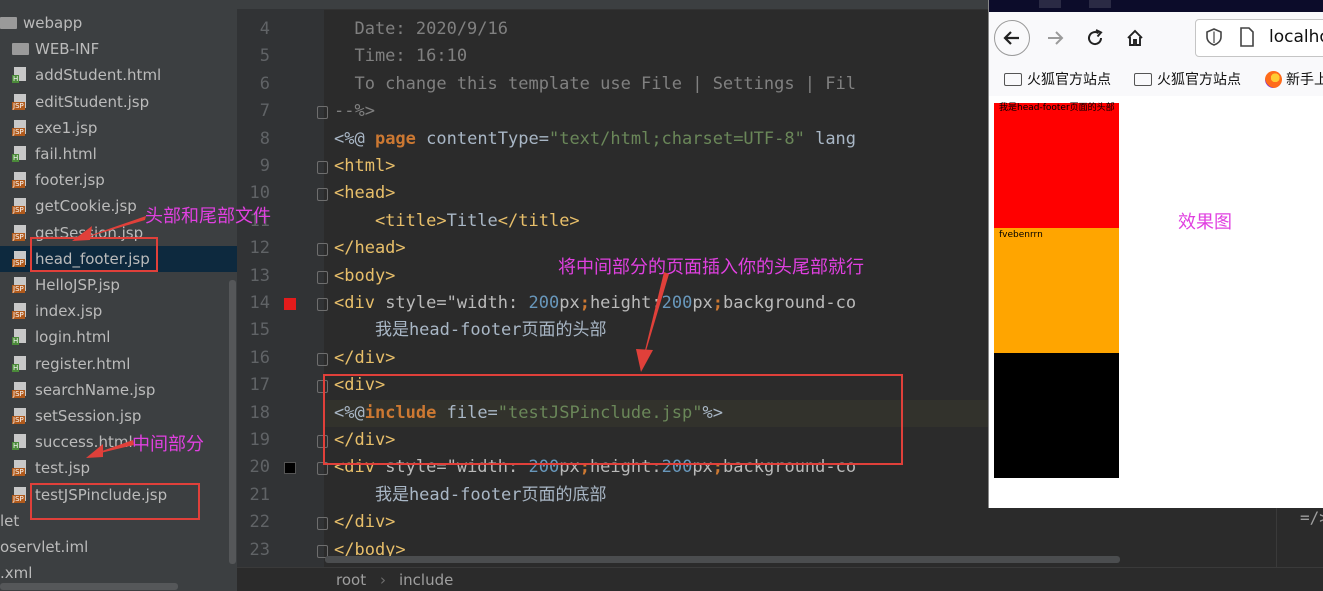 The width and height of the screenshot is (1323, 591). I want to click on code-token: page, so click(395, 138).